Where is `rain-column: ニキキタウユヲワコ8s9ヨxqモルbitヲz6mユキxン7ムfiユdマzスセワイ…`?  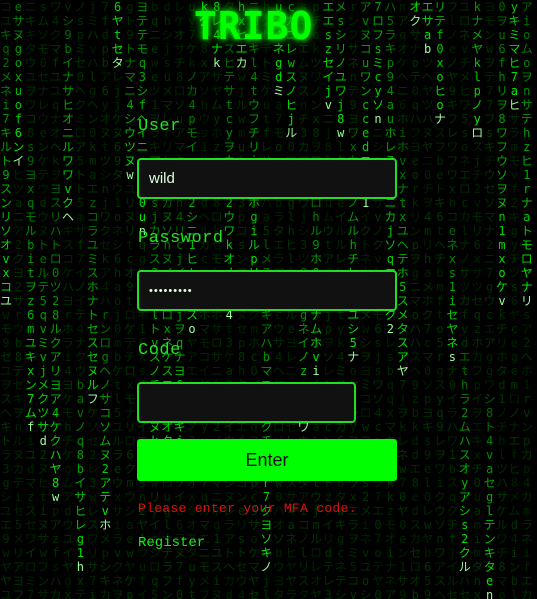 rain-column: ニキキタウユヲワコ8s9ヨxqモルbitヲz6mユキxン7ムfiユdマzスセワイ… is located at coordinates (30, 299).